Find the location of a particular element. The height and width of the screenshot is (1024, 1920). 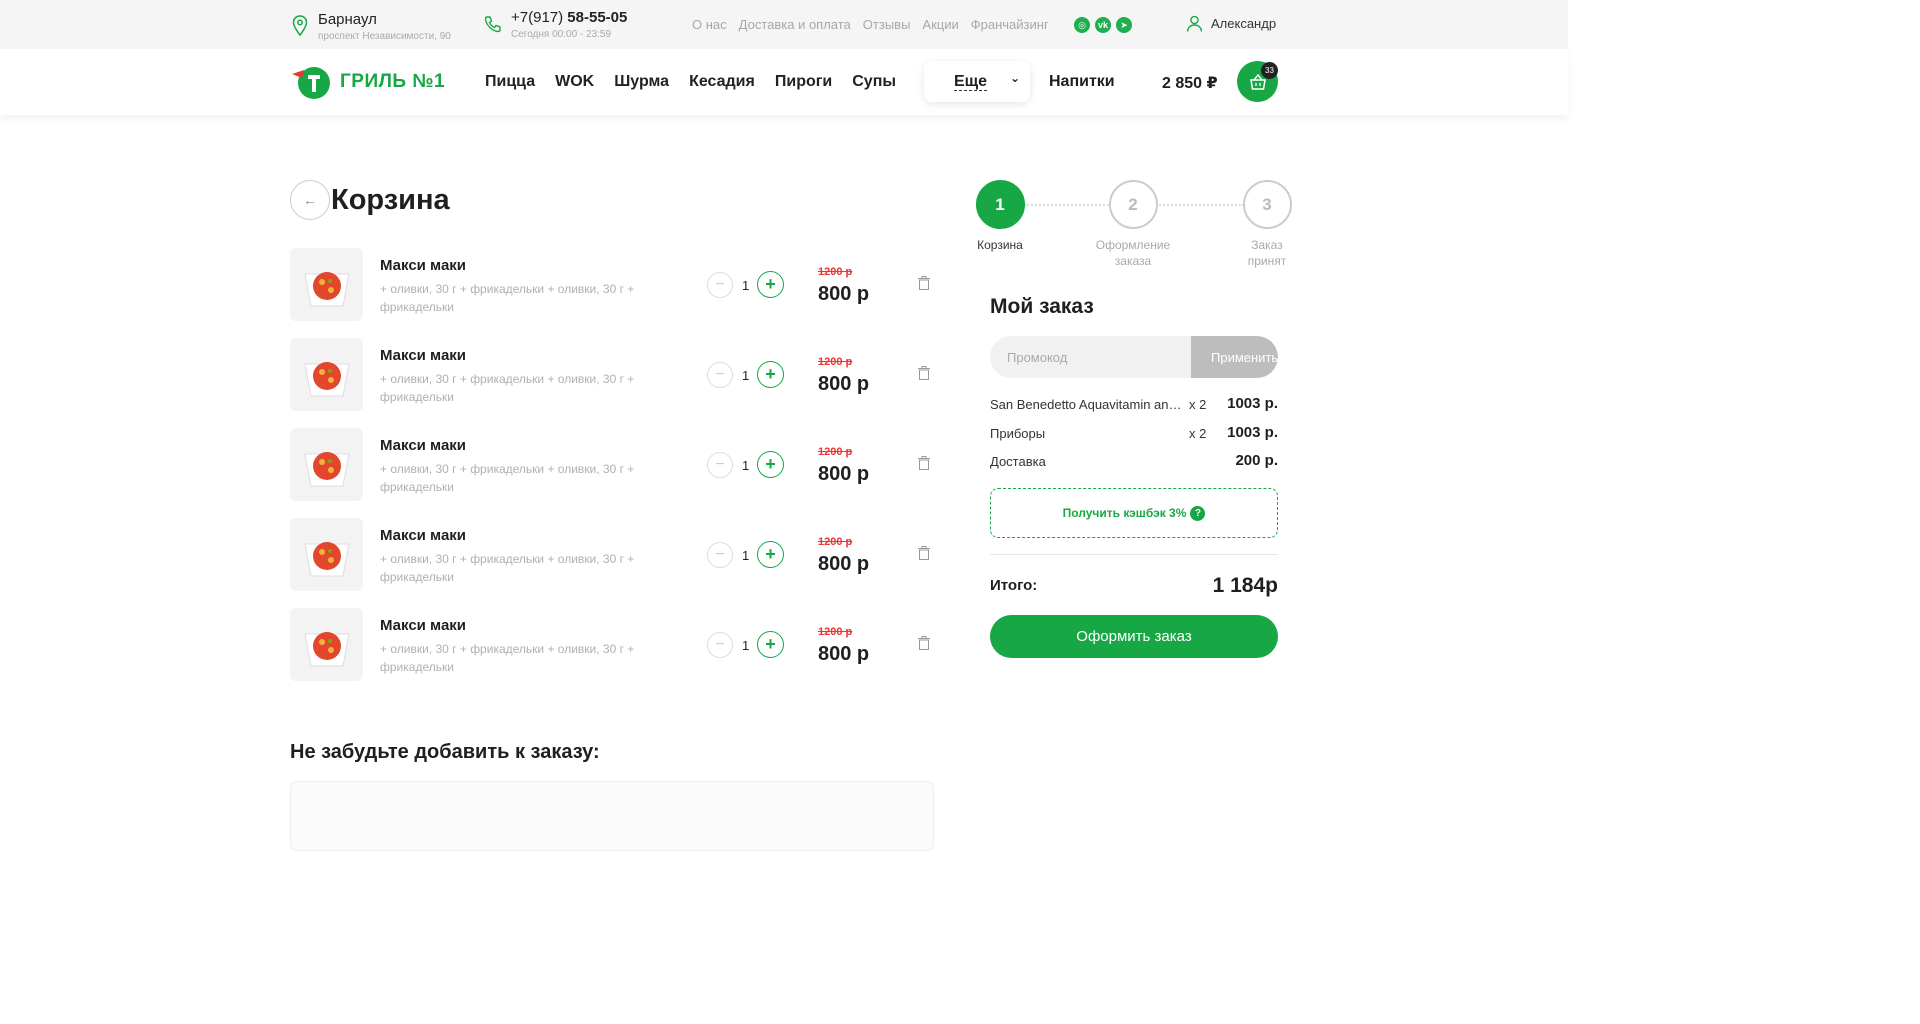

order-row-multiplier: x 2 is located at coordinates (1198, 404).